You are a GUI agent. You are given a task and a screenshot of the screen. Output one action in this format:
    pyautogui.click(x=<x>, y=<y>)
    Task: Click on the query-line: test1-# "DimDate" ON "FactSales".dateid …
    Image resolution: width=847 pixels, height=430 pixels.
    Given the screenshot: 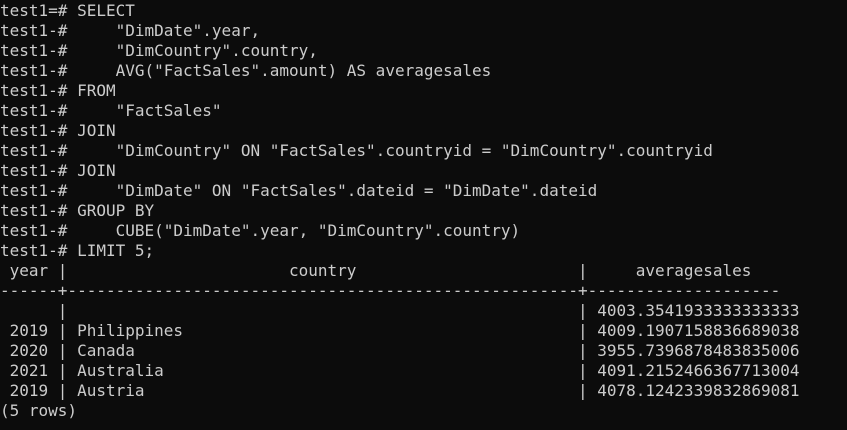 What is the action you would take?
    pyautogui.click(x=423, y=191)
    